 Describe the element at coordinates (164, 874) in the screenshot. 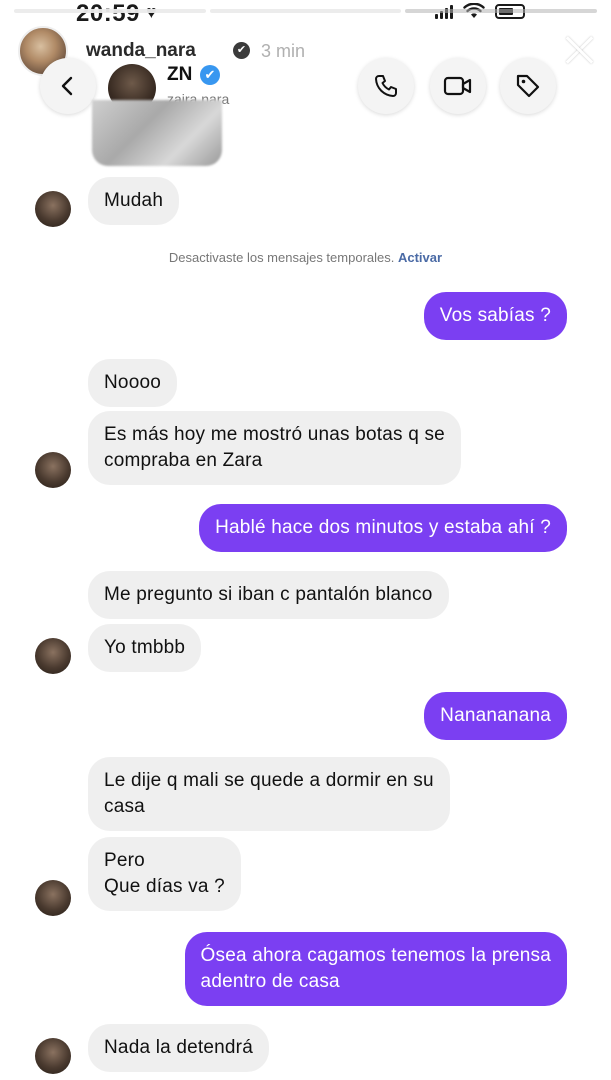

I see `message-bubble-incoming: Pero Que días va ?` at that location.